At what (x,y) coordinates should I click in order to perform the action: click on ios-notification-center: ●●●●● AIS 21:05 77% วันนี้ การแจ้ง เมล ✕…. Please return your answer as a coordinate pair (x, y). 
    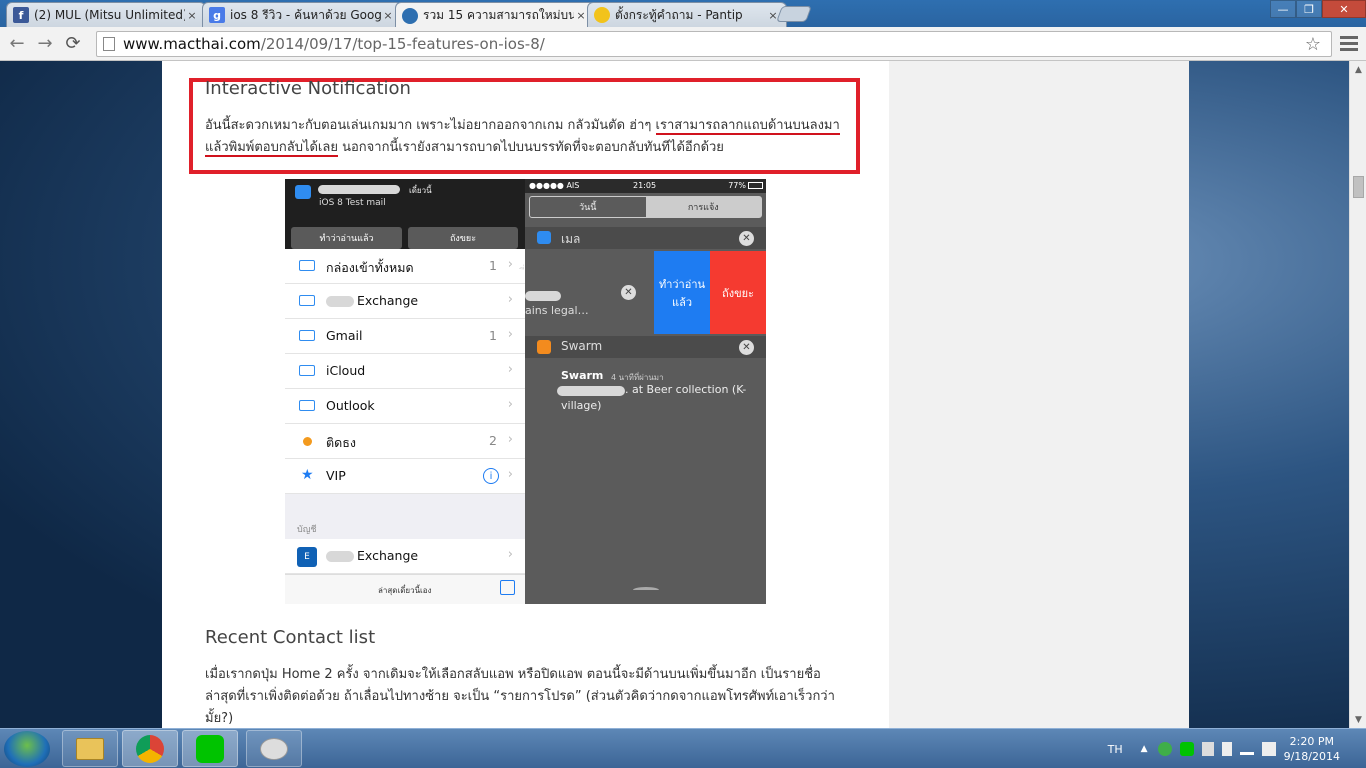
    Looking at the image, I should click on (645, 391).